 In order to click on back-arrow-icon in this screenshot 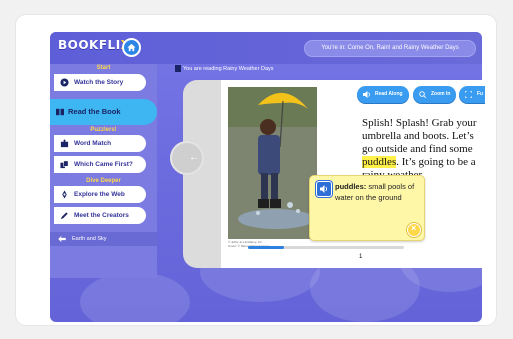, I will do `click(62, 239)`.